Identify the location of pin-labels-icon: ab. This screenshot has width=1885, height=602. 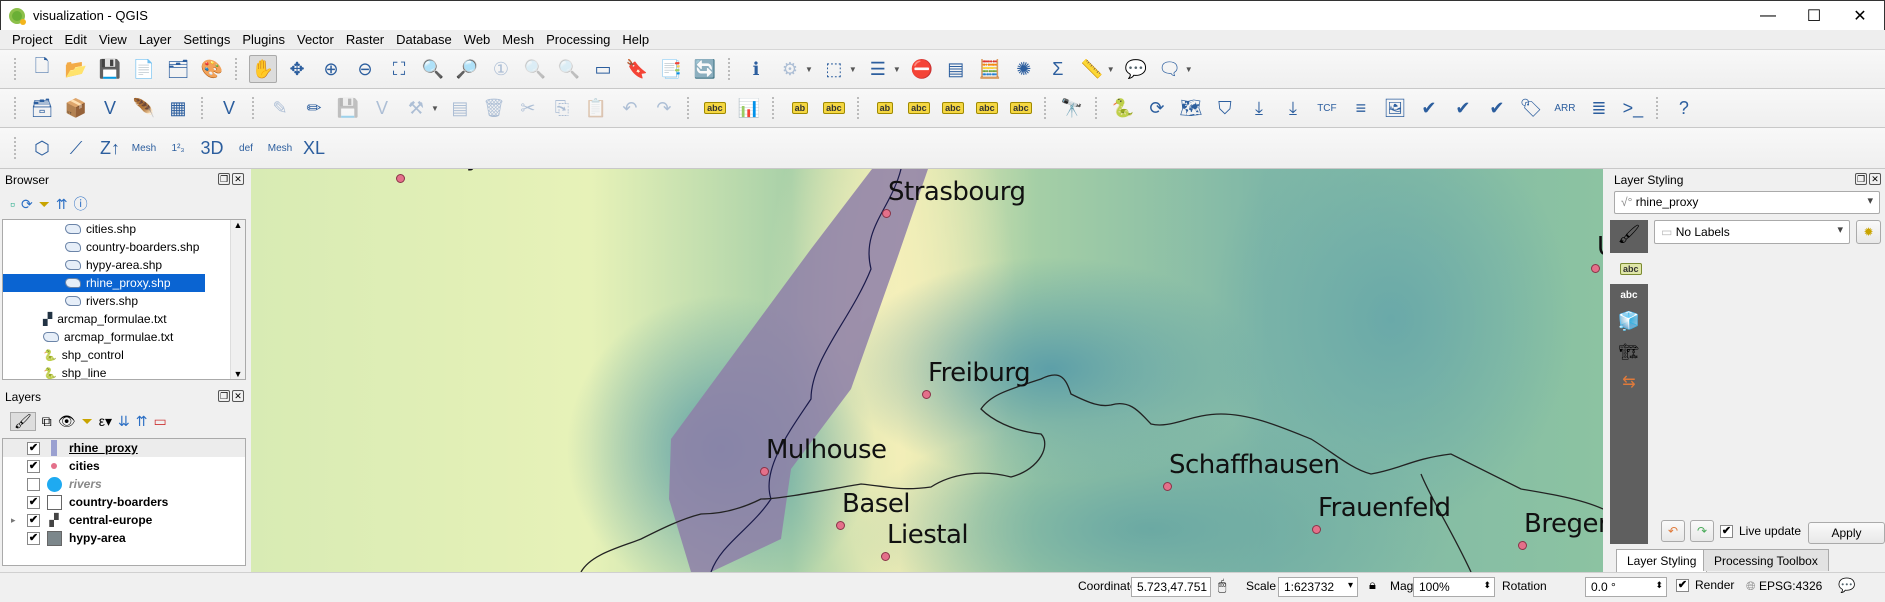
(800, 108).